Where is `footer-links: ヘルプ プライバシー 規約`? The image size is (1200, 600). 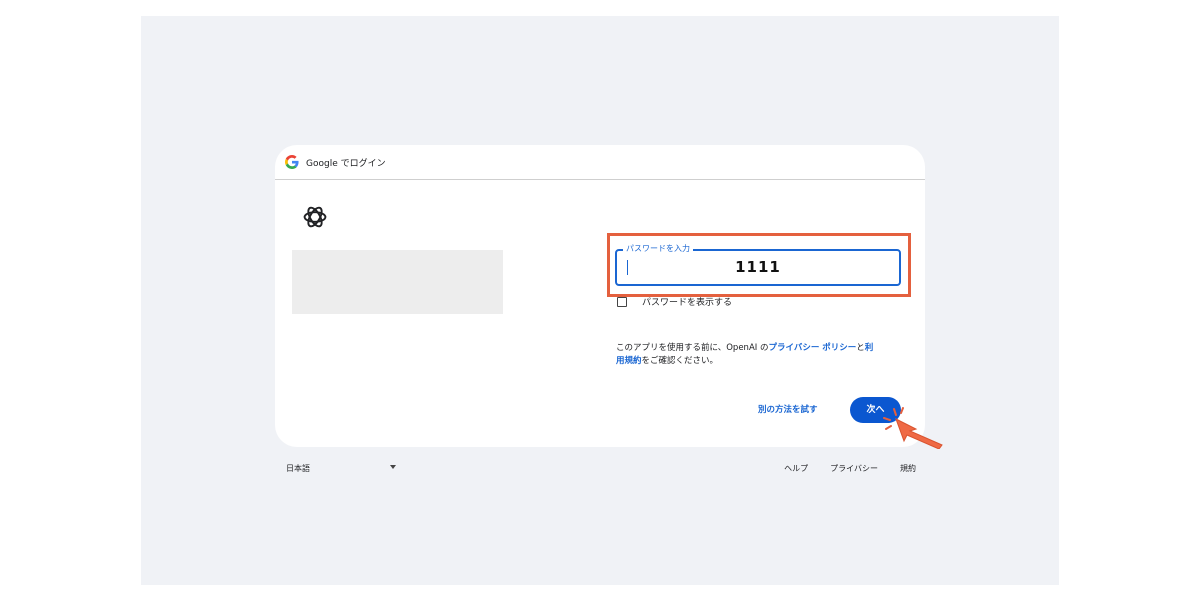 footer-links: ヘルプ プライバシー 規約 is located at coordinates (839, 468).